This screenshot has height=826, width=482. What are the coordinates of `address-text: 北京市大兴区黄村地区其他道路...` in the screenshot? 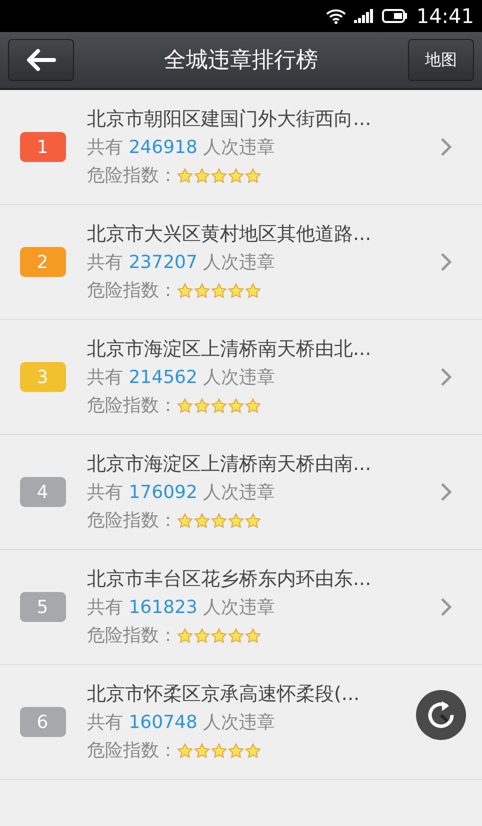 It's located at (229, 234).